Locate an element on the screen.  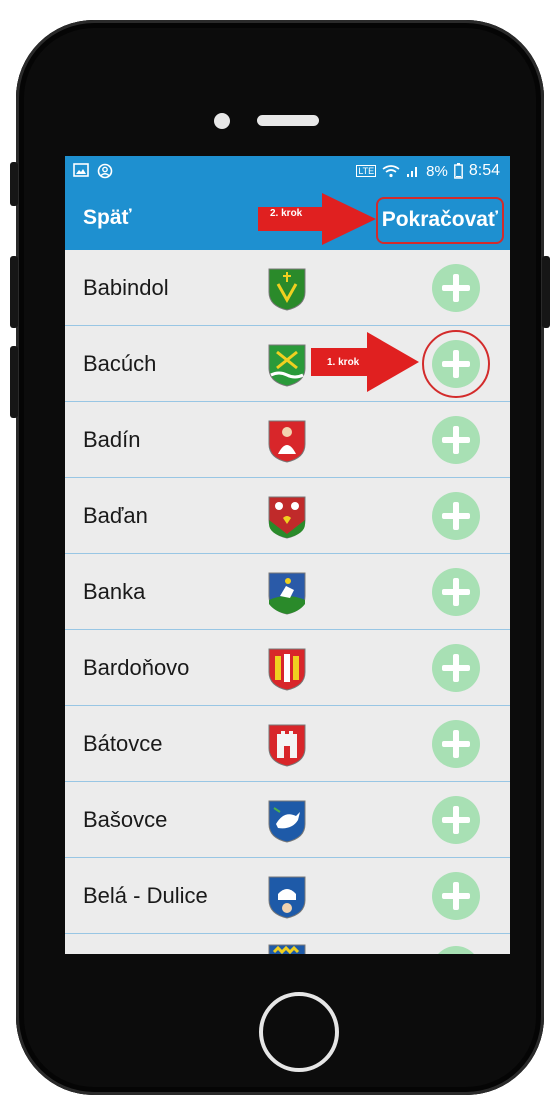
volume-up-button is located at coordinates (14, 292).